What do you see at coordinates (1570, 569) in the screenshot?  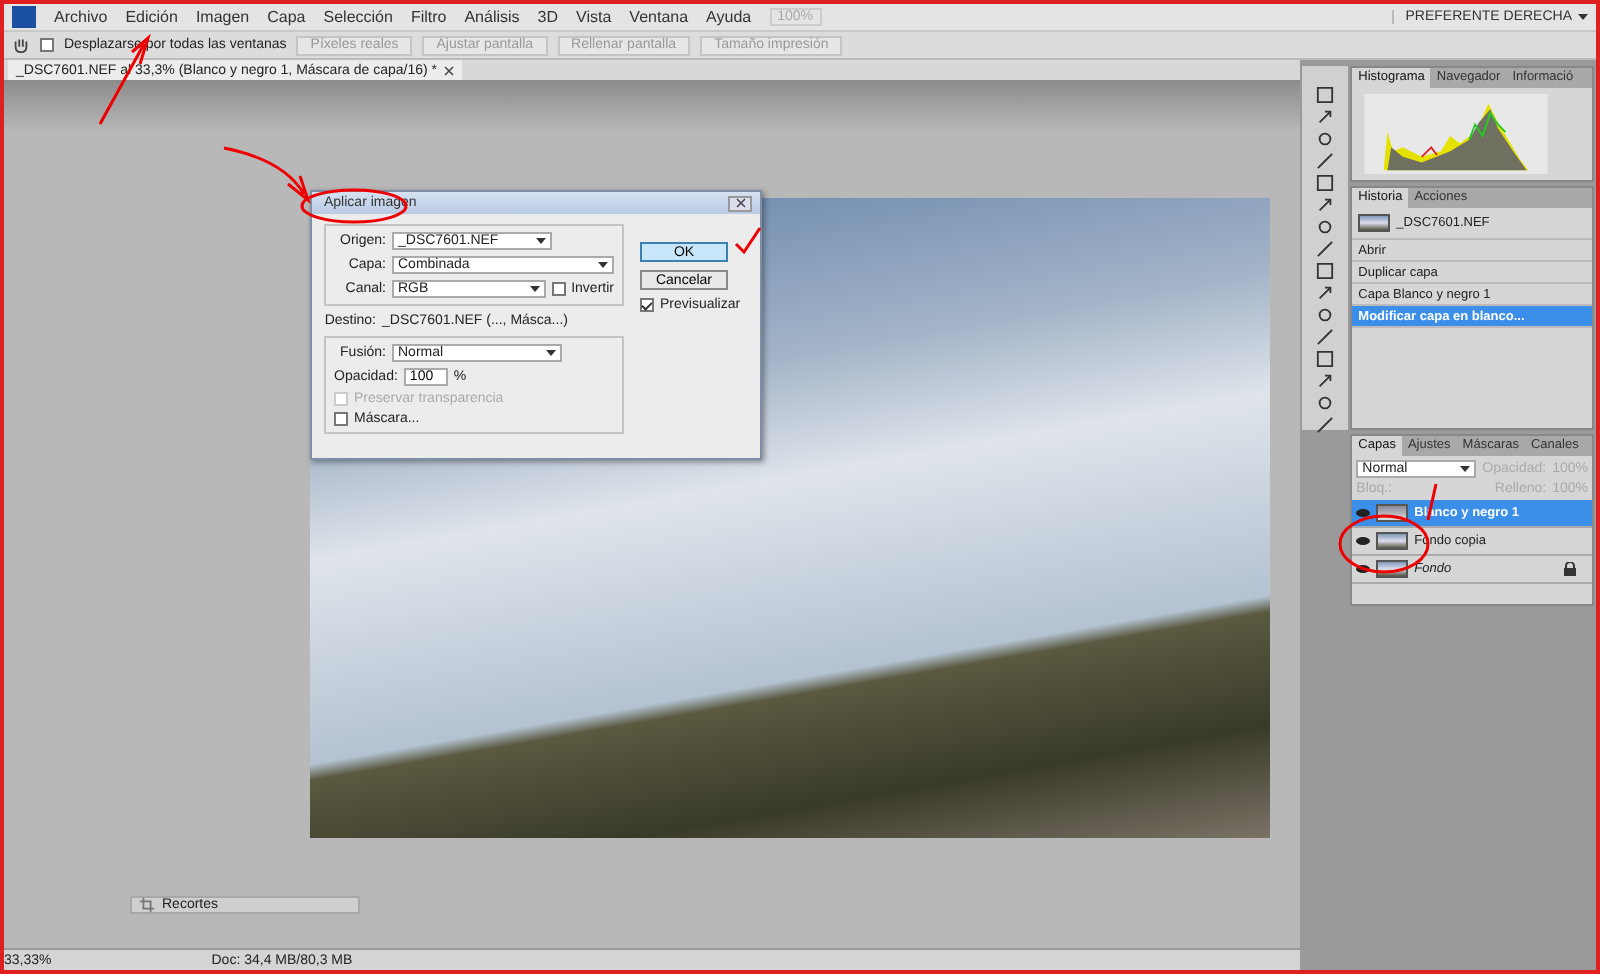 I see `lock-icon` at bounding box center [1570, 569].